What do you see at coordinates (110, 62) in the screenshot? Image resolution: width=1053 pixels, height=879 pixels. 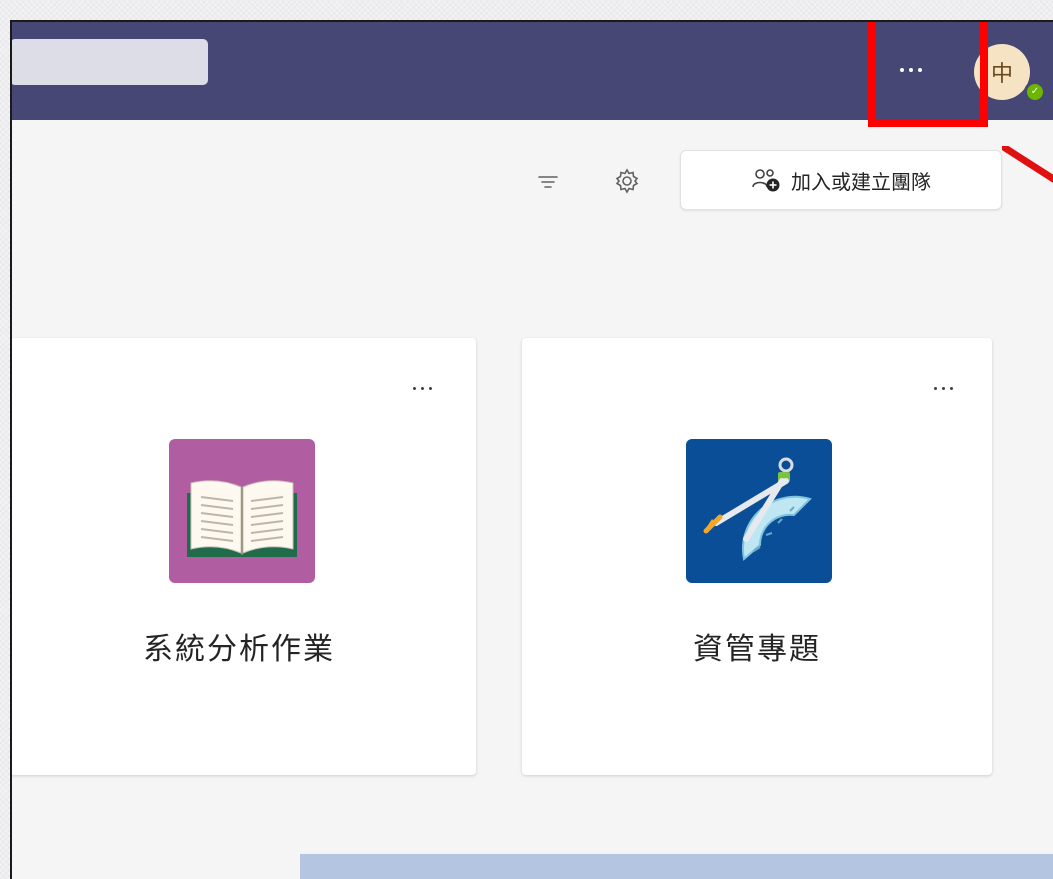 I see `search-input` at bounding box center [110, 62].